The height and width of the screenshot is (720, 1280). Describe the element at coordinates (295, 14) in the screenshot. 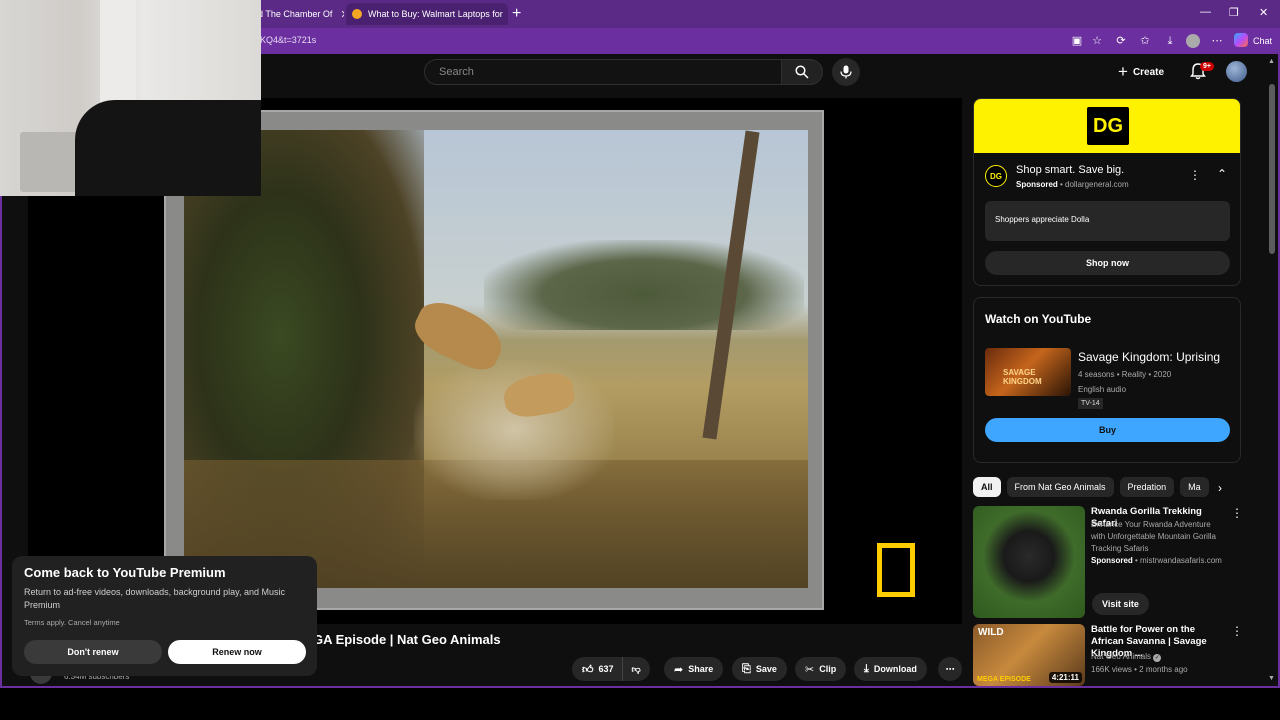

I see `tab-title: d The Chamber Of` at that location.